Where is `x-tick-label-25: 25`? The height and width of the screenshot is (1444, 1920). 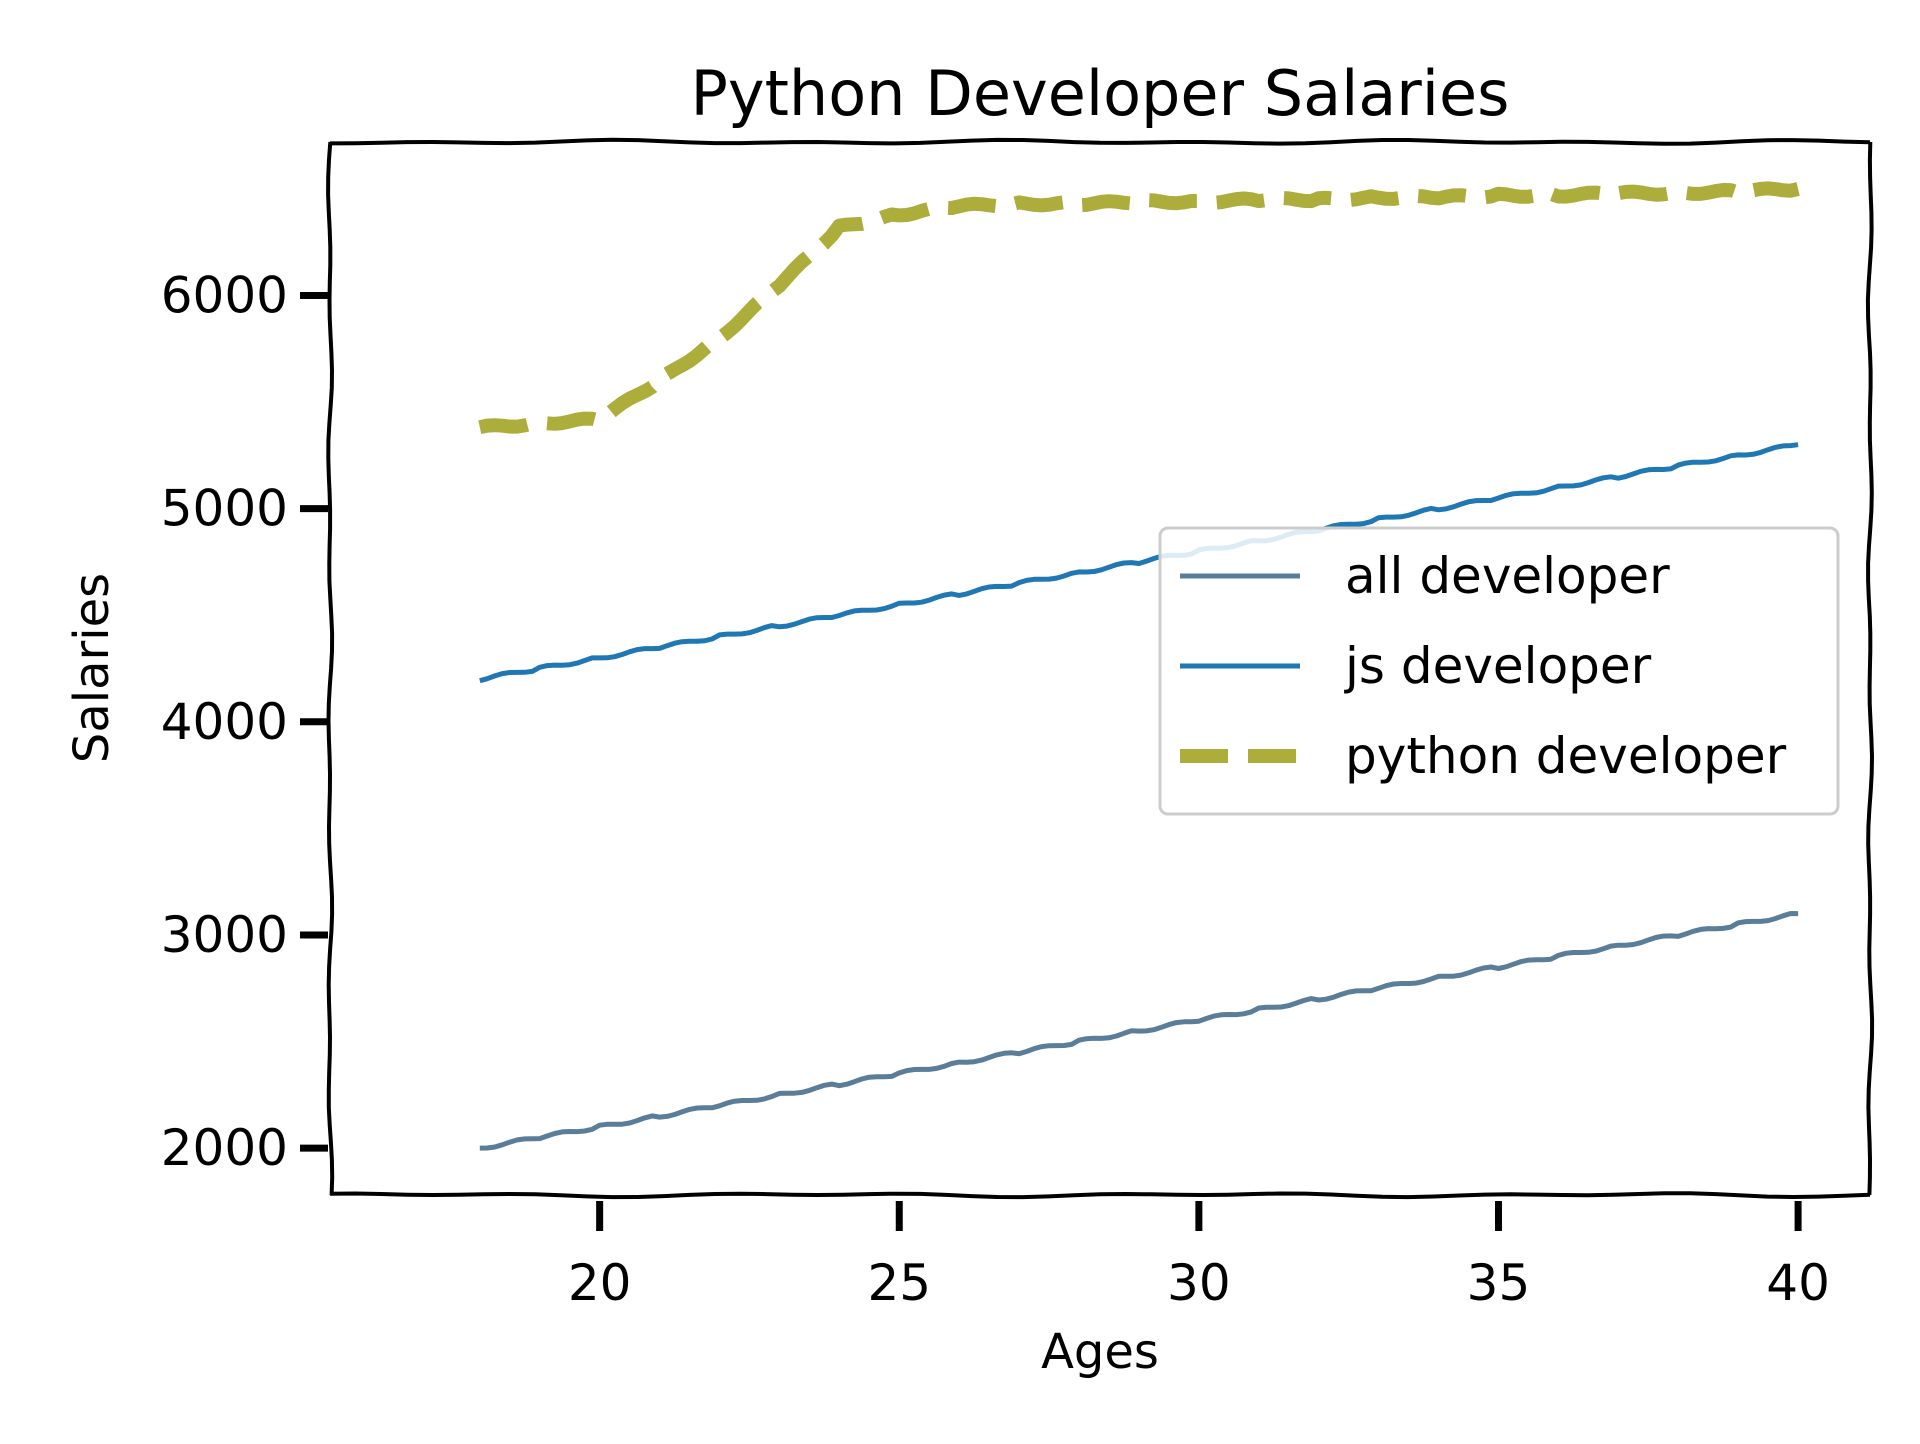
x-tick-label-25: 25 is located at coordinates (899, 1283).